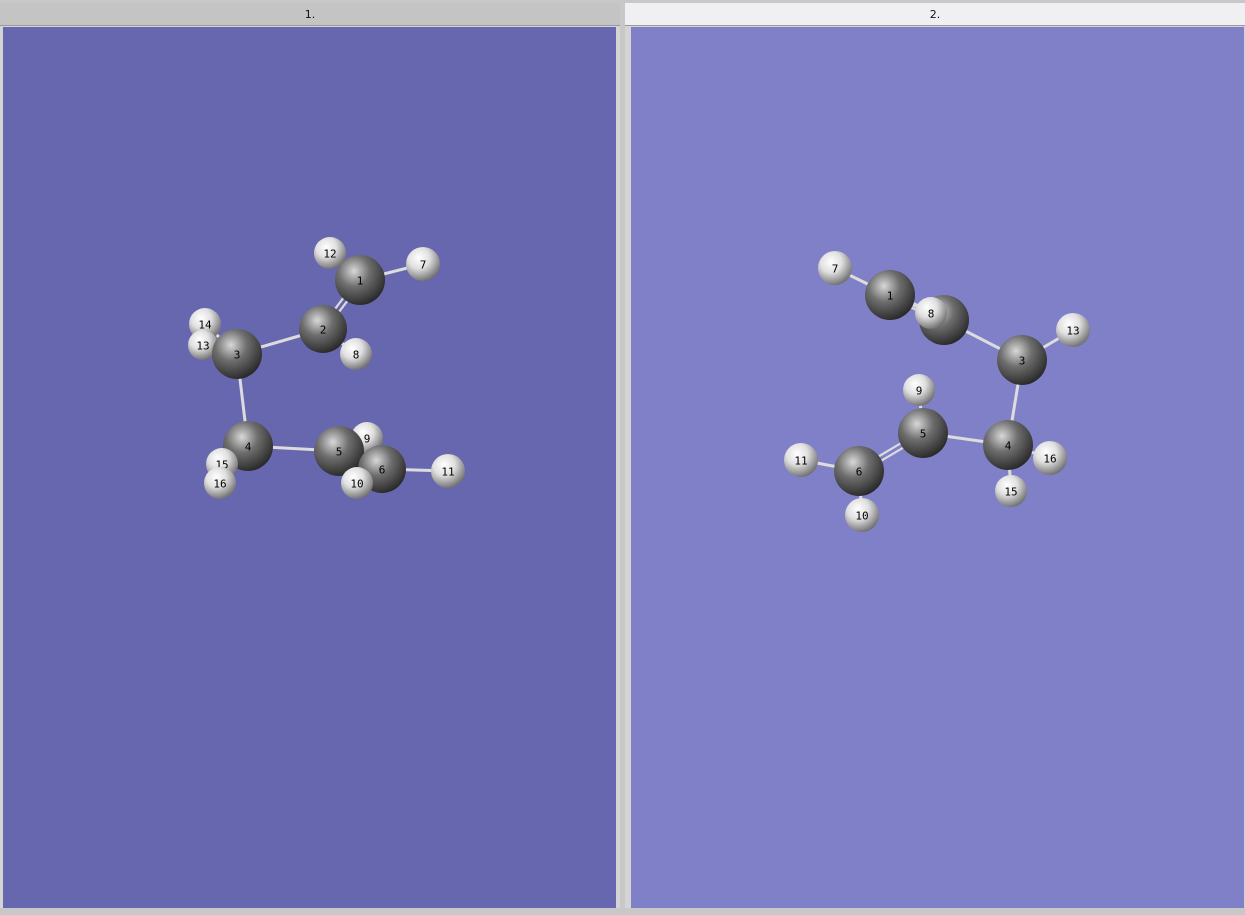 Image resolution: width=1245 pixels, height=915 pixels. I want to click on atom-15-label: 15, so click(1010, 492).